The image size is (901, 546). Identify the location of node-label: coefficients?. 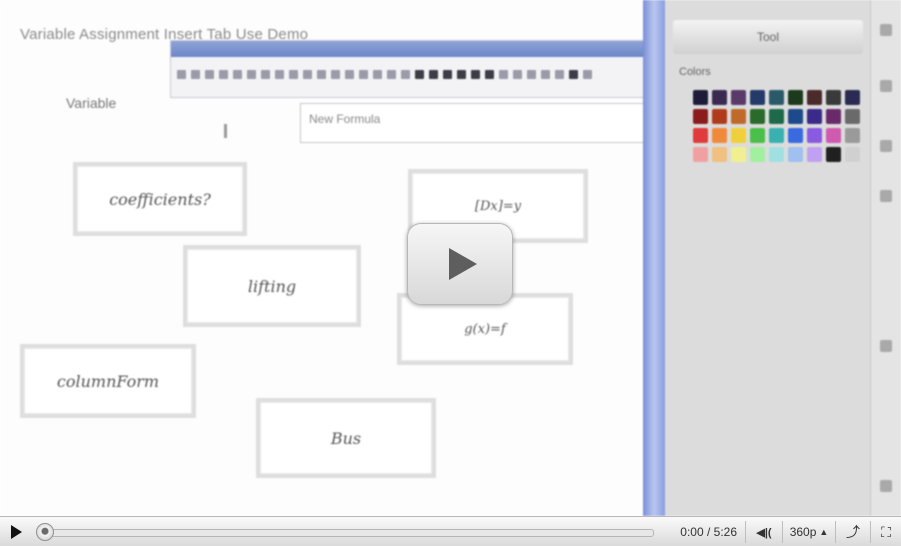
(160, 199).